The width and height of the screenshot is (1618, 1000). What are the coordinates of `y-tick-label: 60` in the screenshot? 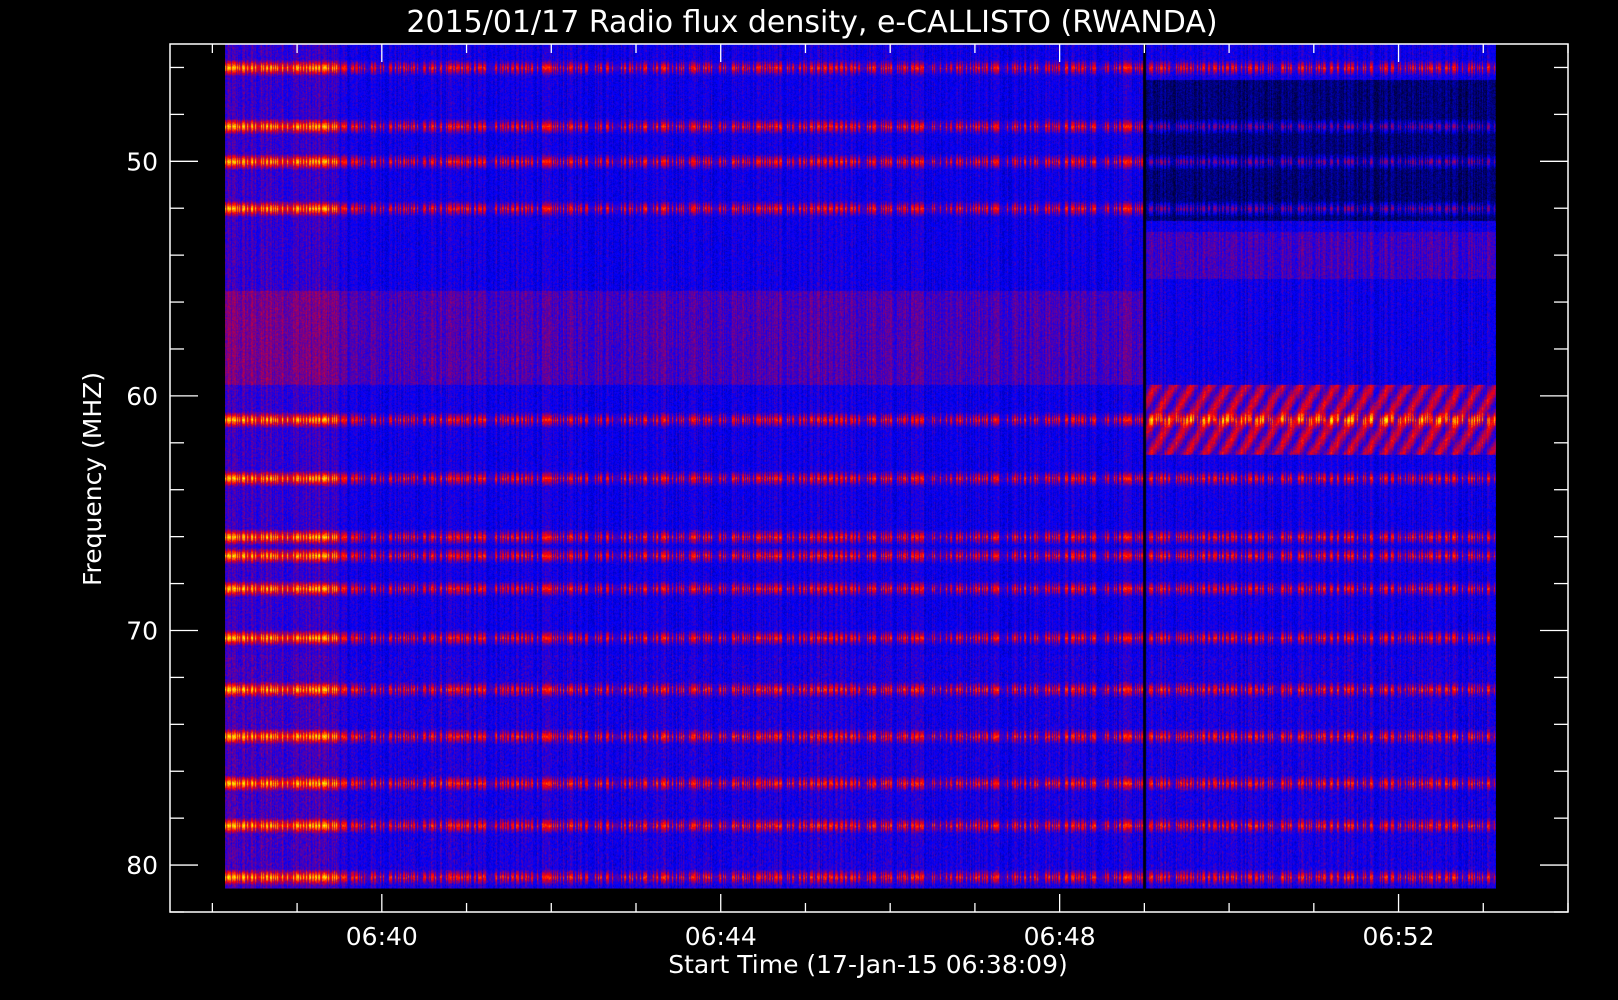 It's located at (142, 396).